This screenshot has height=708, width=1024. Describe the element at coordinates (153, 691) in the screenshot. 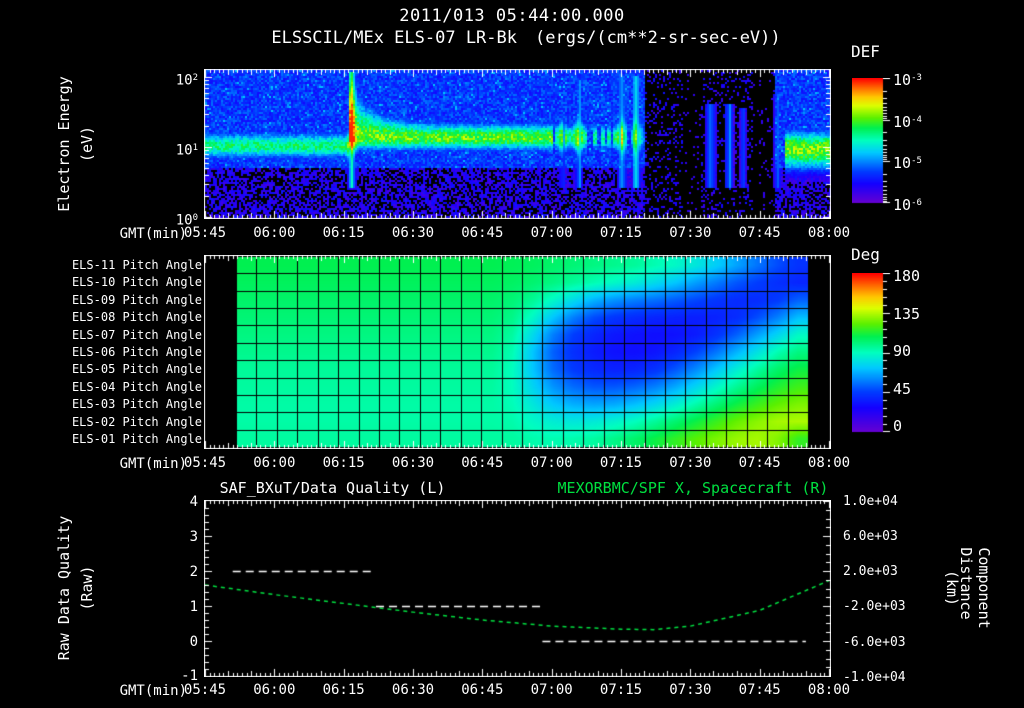

I see `gmt-axis-label-bottom: GMT(min)` at that location.